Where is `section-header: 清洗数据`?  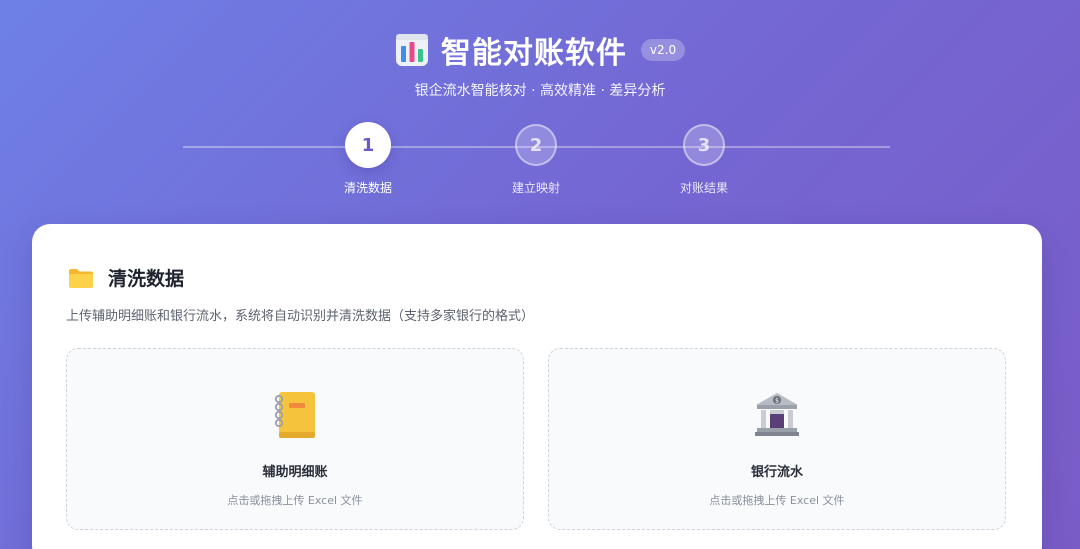
section-header: 清洗数据 is located at coordinates (126, 277).